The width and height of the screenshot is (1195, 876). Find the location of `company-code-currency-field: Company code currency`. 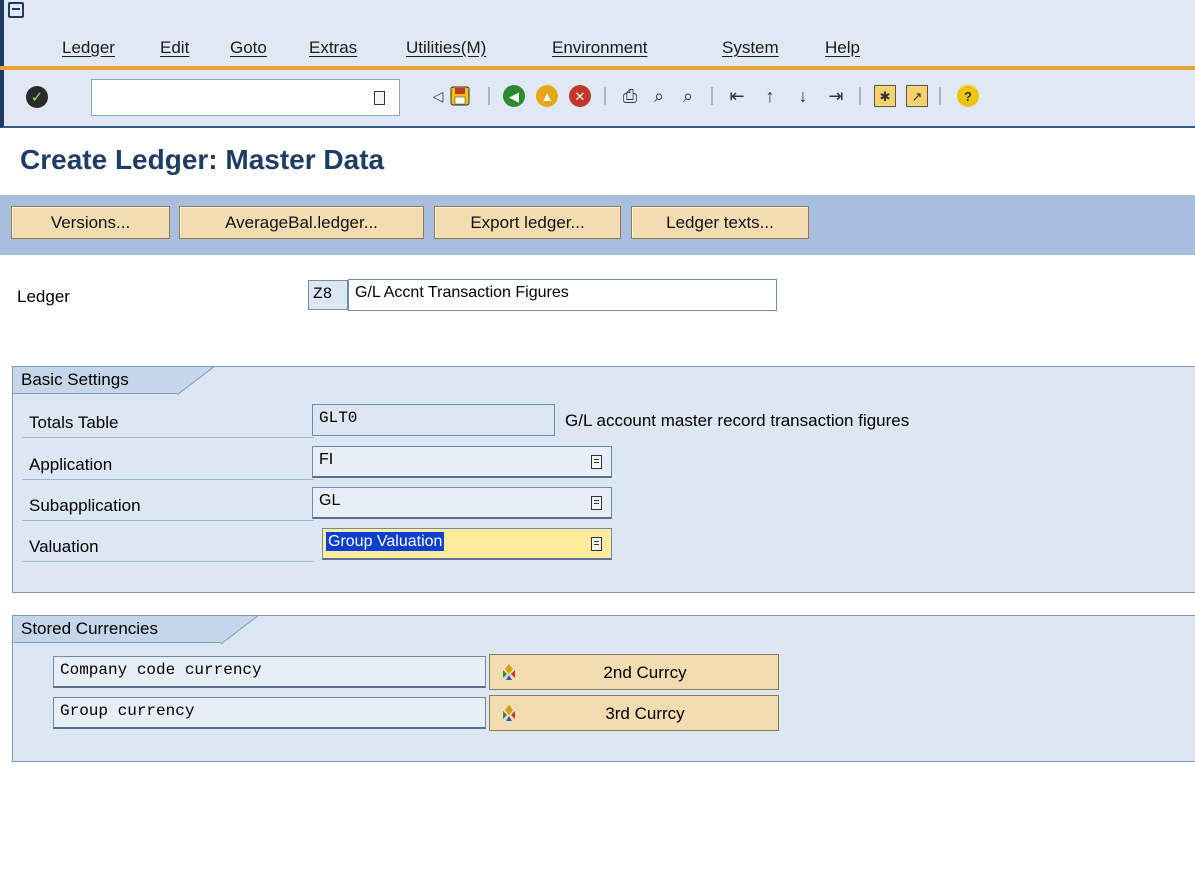

company-code-currency-field: Company code currency is located at coordinates (269, 672).